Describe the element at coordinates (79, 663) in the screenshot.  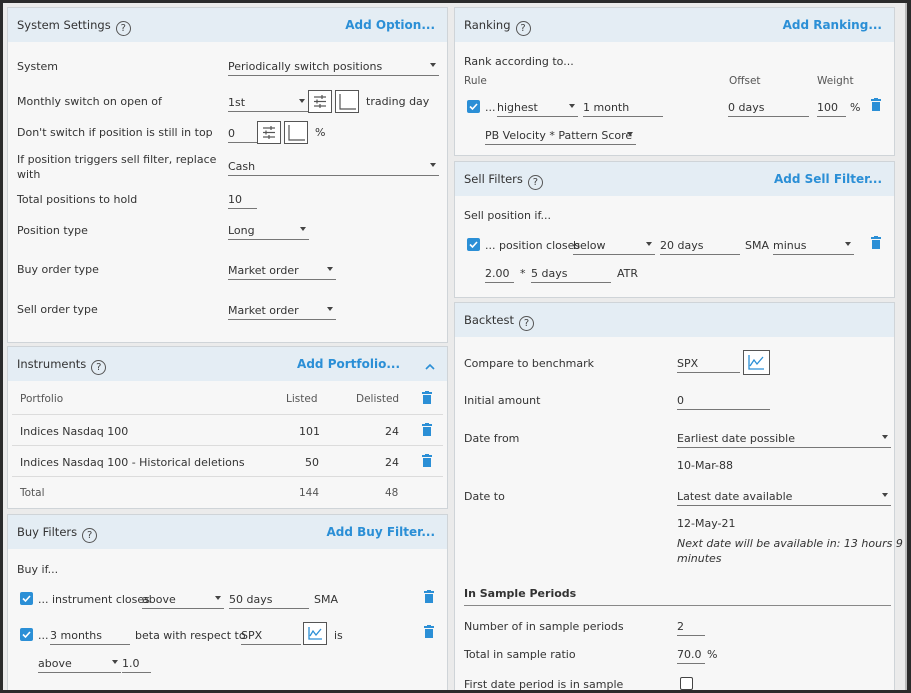
I see `beta-op-select: above` at that location.